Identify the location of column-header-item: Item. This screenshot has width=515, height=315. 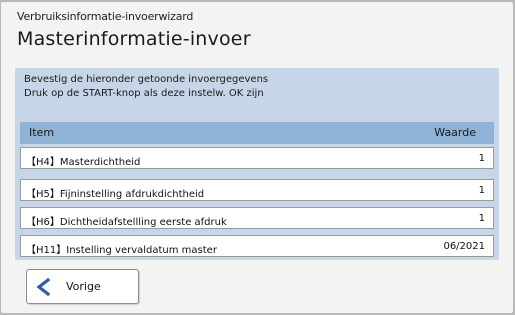
(42, 132).